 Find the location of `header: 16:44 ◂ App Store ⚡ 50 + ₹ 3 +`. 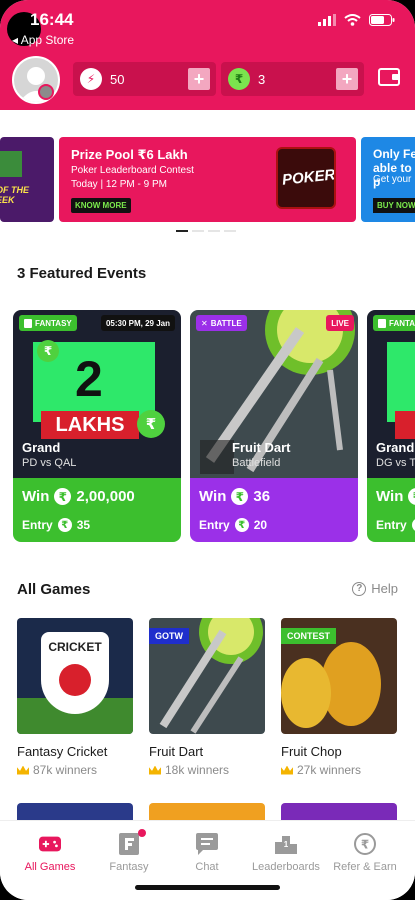

header: 16:44 ◂ App Store ⚡ 50 + ₹ 3 + is located at coordinates (207, 55).